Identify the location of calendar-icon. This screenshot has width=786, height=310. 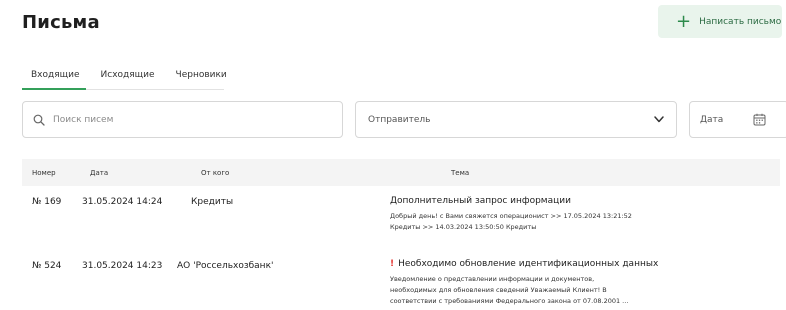
(759, 119).